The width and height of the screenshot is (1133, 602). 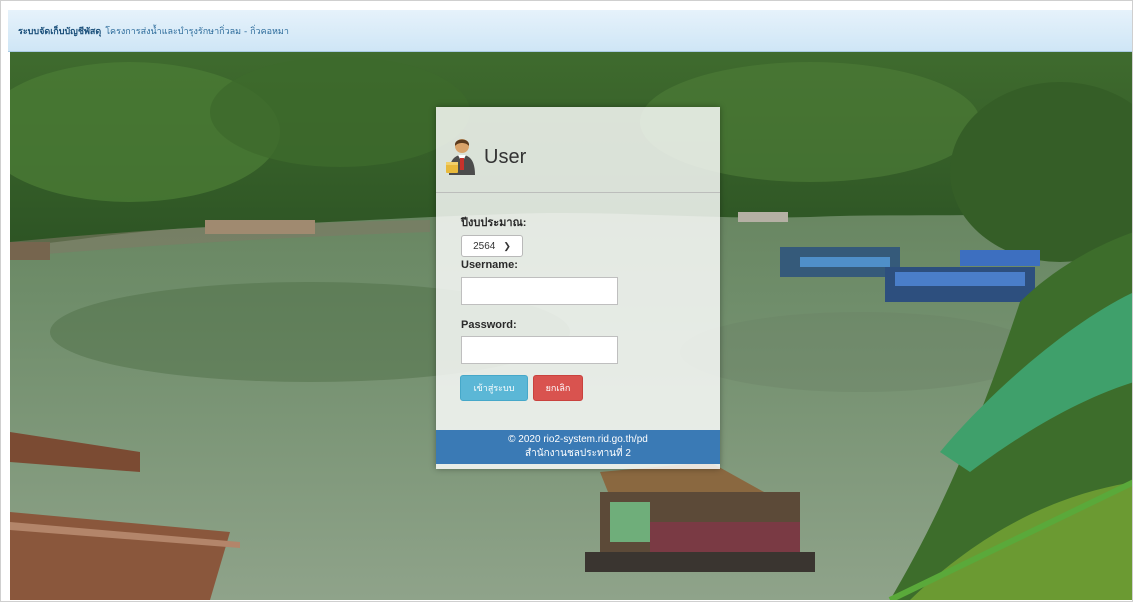 I want to click on login-button: เข้าสู่ระบบ, so click(x=494, y=388).